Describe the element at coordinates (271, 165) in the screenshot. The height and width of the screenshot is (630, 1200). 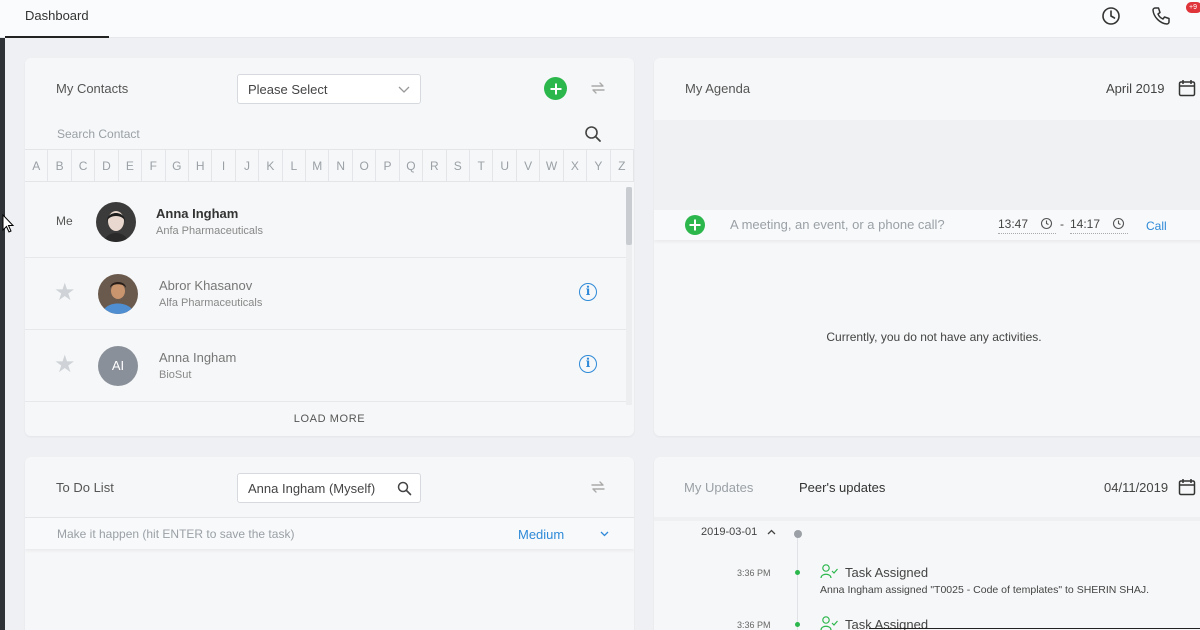
I see `alphabet-letter-k: K` at that location.